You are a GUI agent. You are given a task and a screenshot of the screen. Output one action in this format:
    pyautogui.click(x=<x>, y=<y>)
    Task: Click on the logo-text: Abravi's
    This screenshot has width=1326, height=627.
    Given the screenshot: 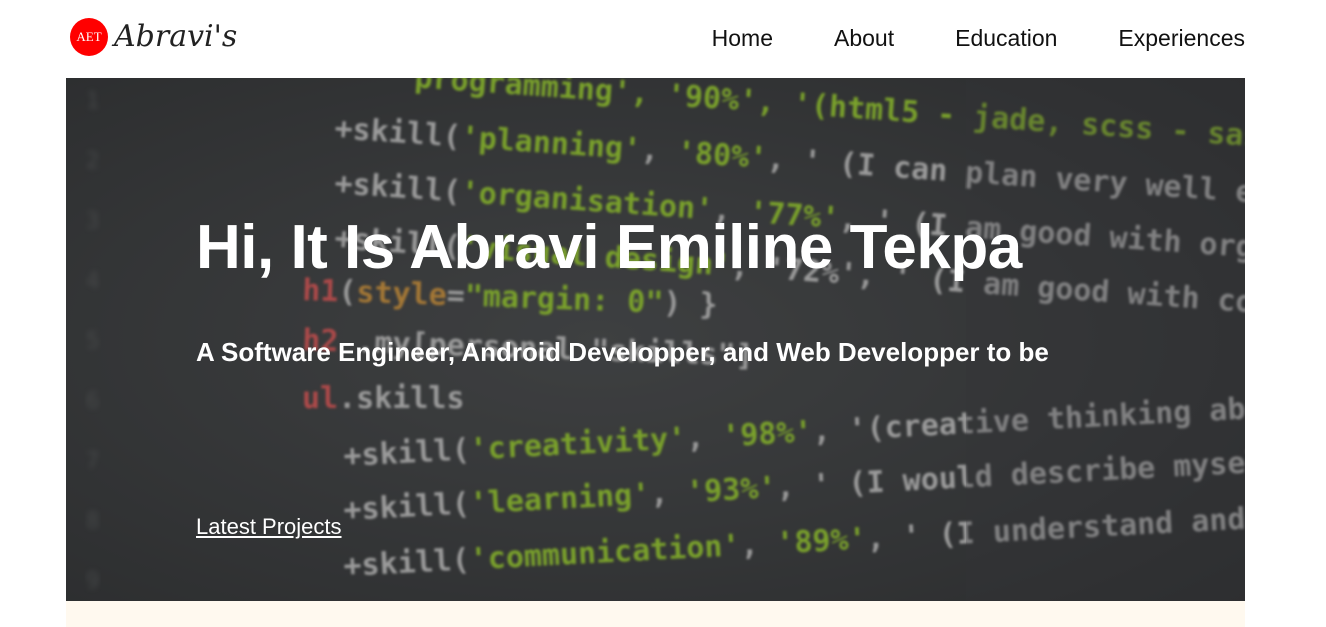 What is the action you would take?
    pyautogui.click(x=176, y=36)
    